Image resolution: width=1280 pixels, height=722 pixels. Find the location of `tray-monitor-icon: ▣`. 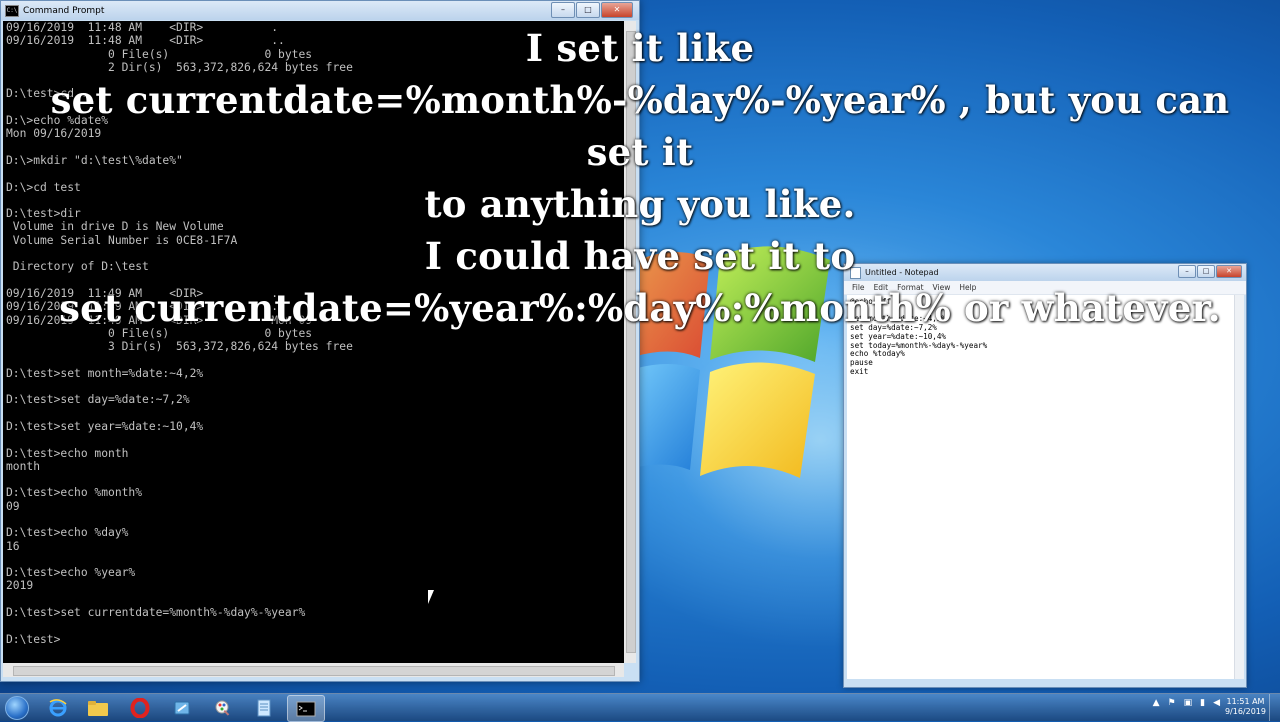

tray-monitor-icon: ▣ is located at coordinates (1188, 703).